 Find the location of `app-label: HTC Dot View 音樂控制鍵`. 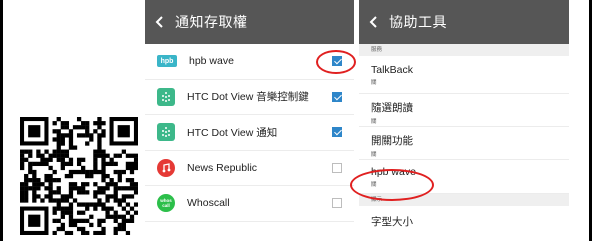

app-label: HTC Dot View 音樂控制鍵 is located at coordinates (248, 97).